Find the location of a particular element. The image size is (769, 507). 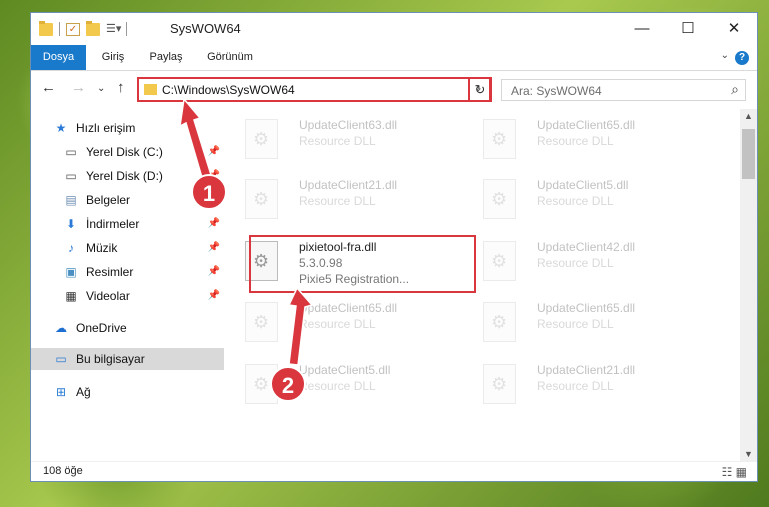

up-arrow-icon: ↑ is located at coordinates (121, 87).